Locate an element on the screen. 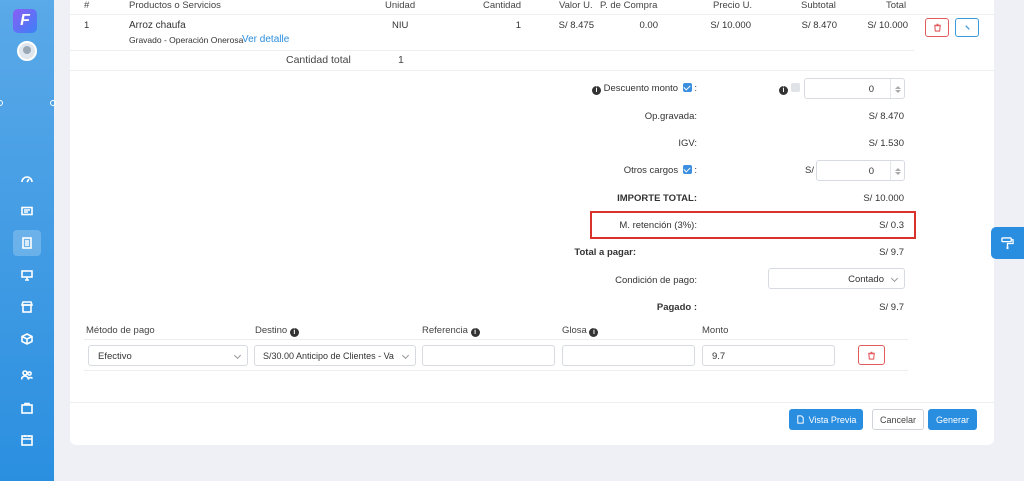  col-header-value: Valor U. is located at coordinates (576, 5).